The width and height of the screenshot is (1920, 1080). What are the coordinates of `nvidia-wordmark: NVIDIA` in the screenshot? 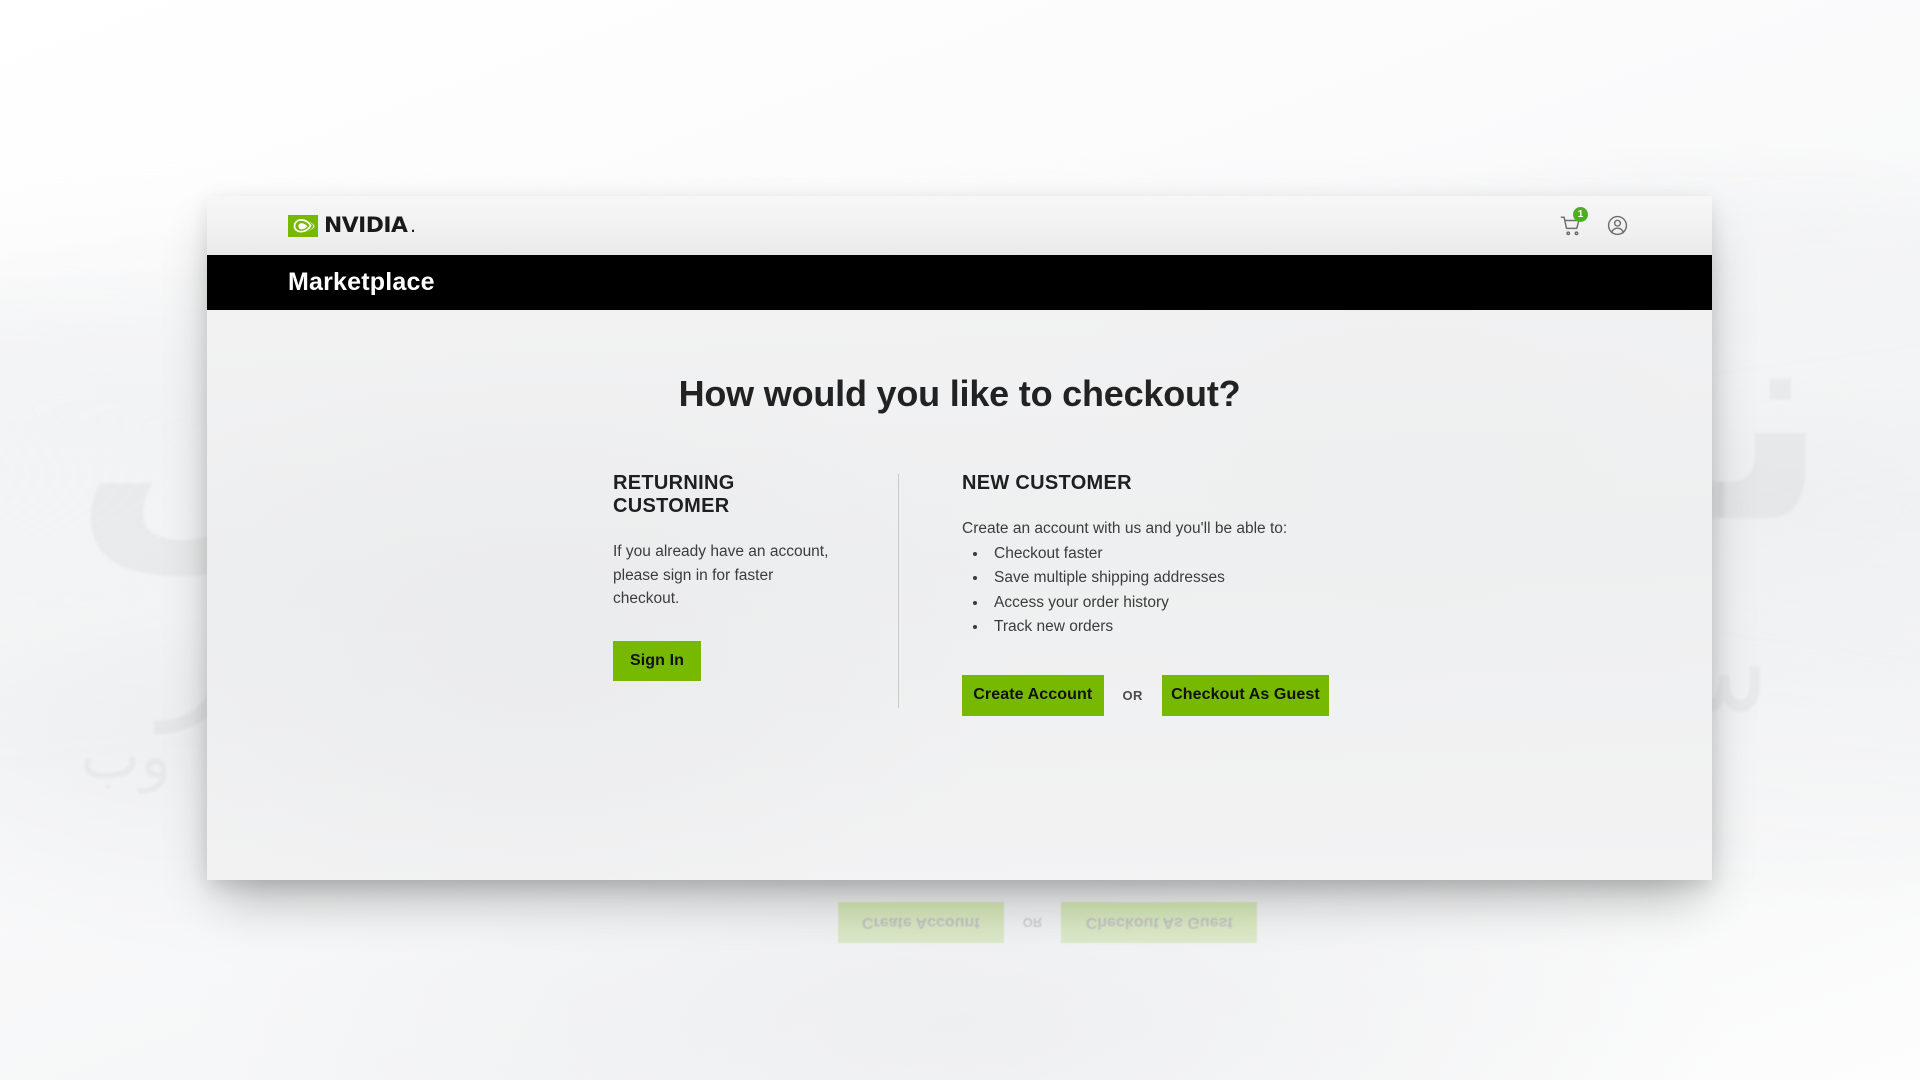 It's located at (366, 225).